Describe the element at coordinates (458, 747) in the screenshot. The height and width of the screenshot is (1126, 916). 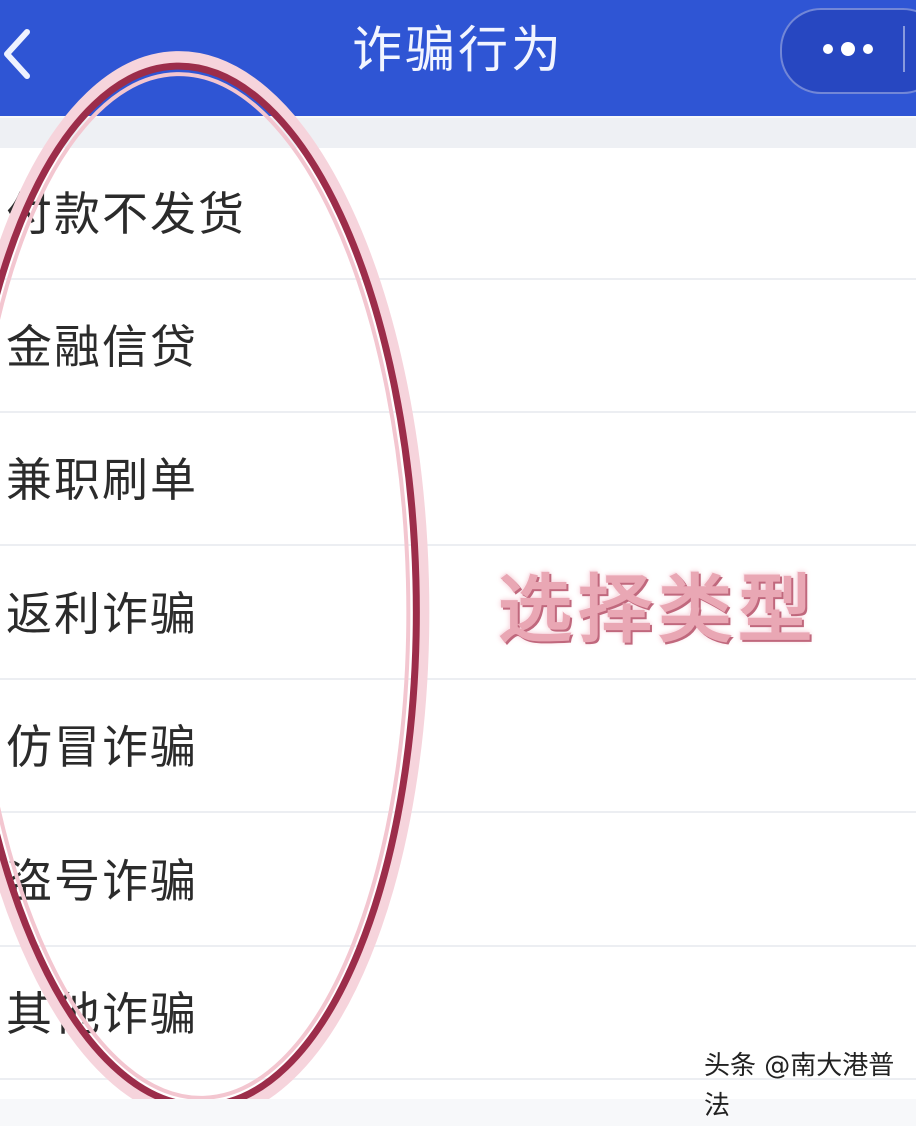
I see `list-item-impersonation-fraud: 仿冒诈骗` at that location.